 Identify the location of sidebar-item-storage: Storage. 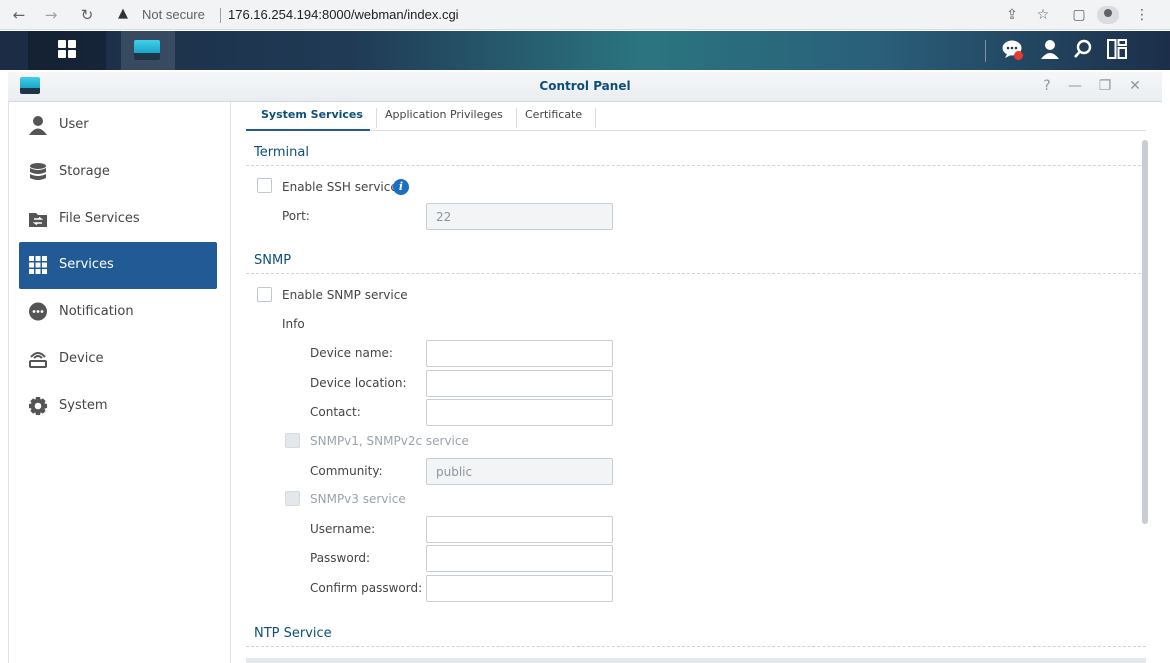
(118, 172).